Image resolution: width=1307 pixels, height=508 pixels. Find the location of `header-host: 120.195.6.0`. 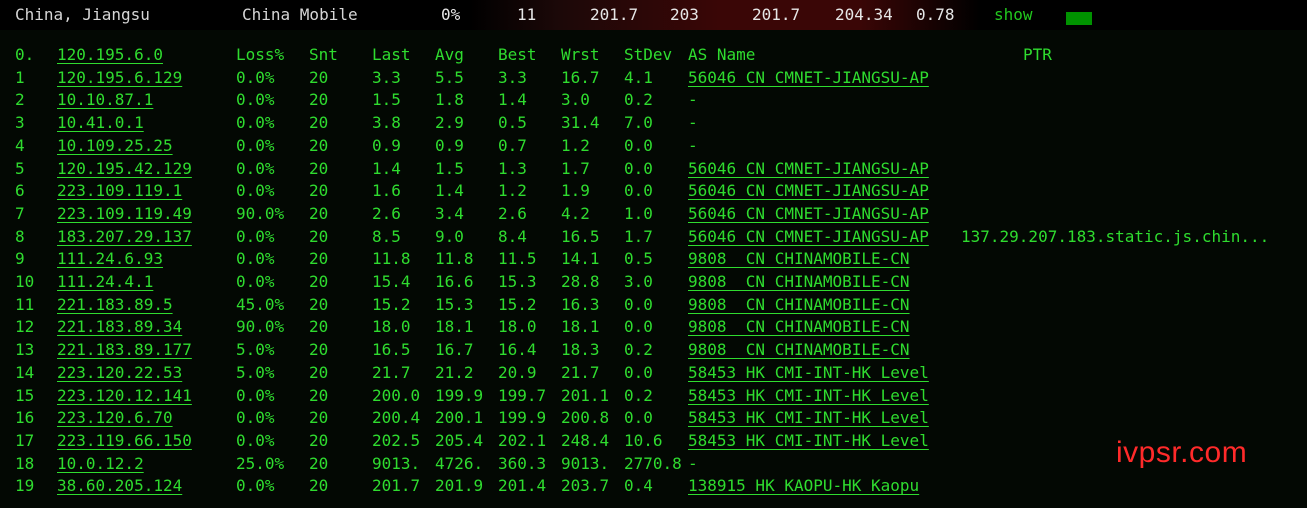

header-host: 120.195.6.0 is located at coordinates (110, 55).